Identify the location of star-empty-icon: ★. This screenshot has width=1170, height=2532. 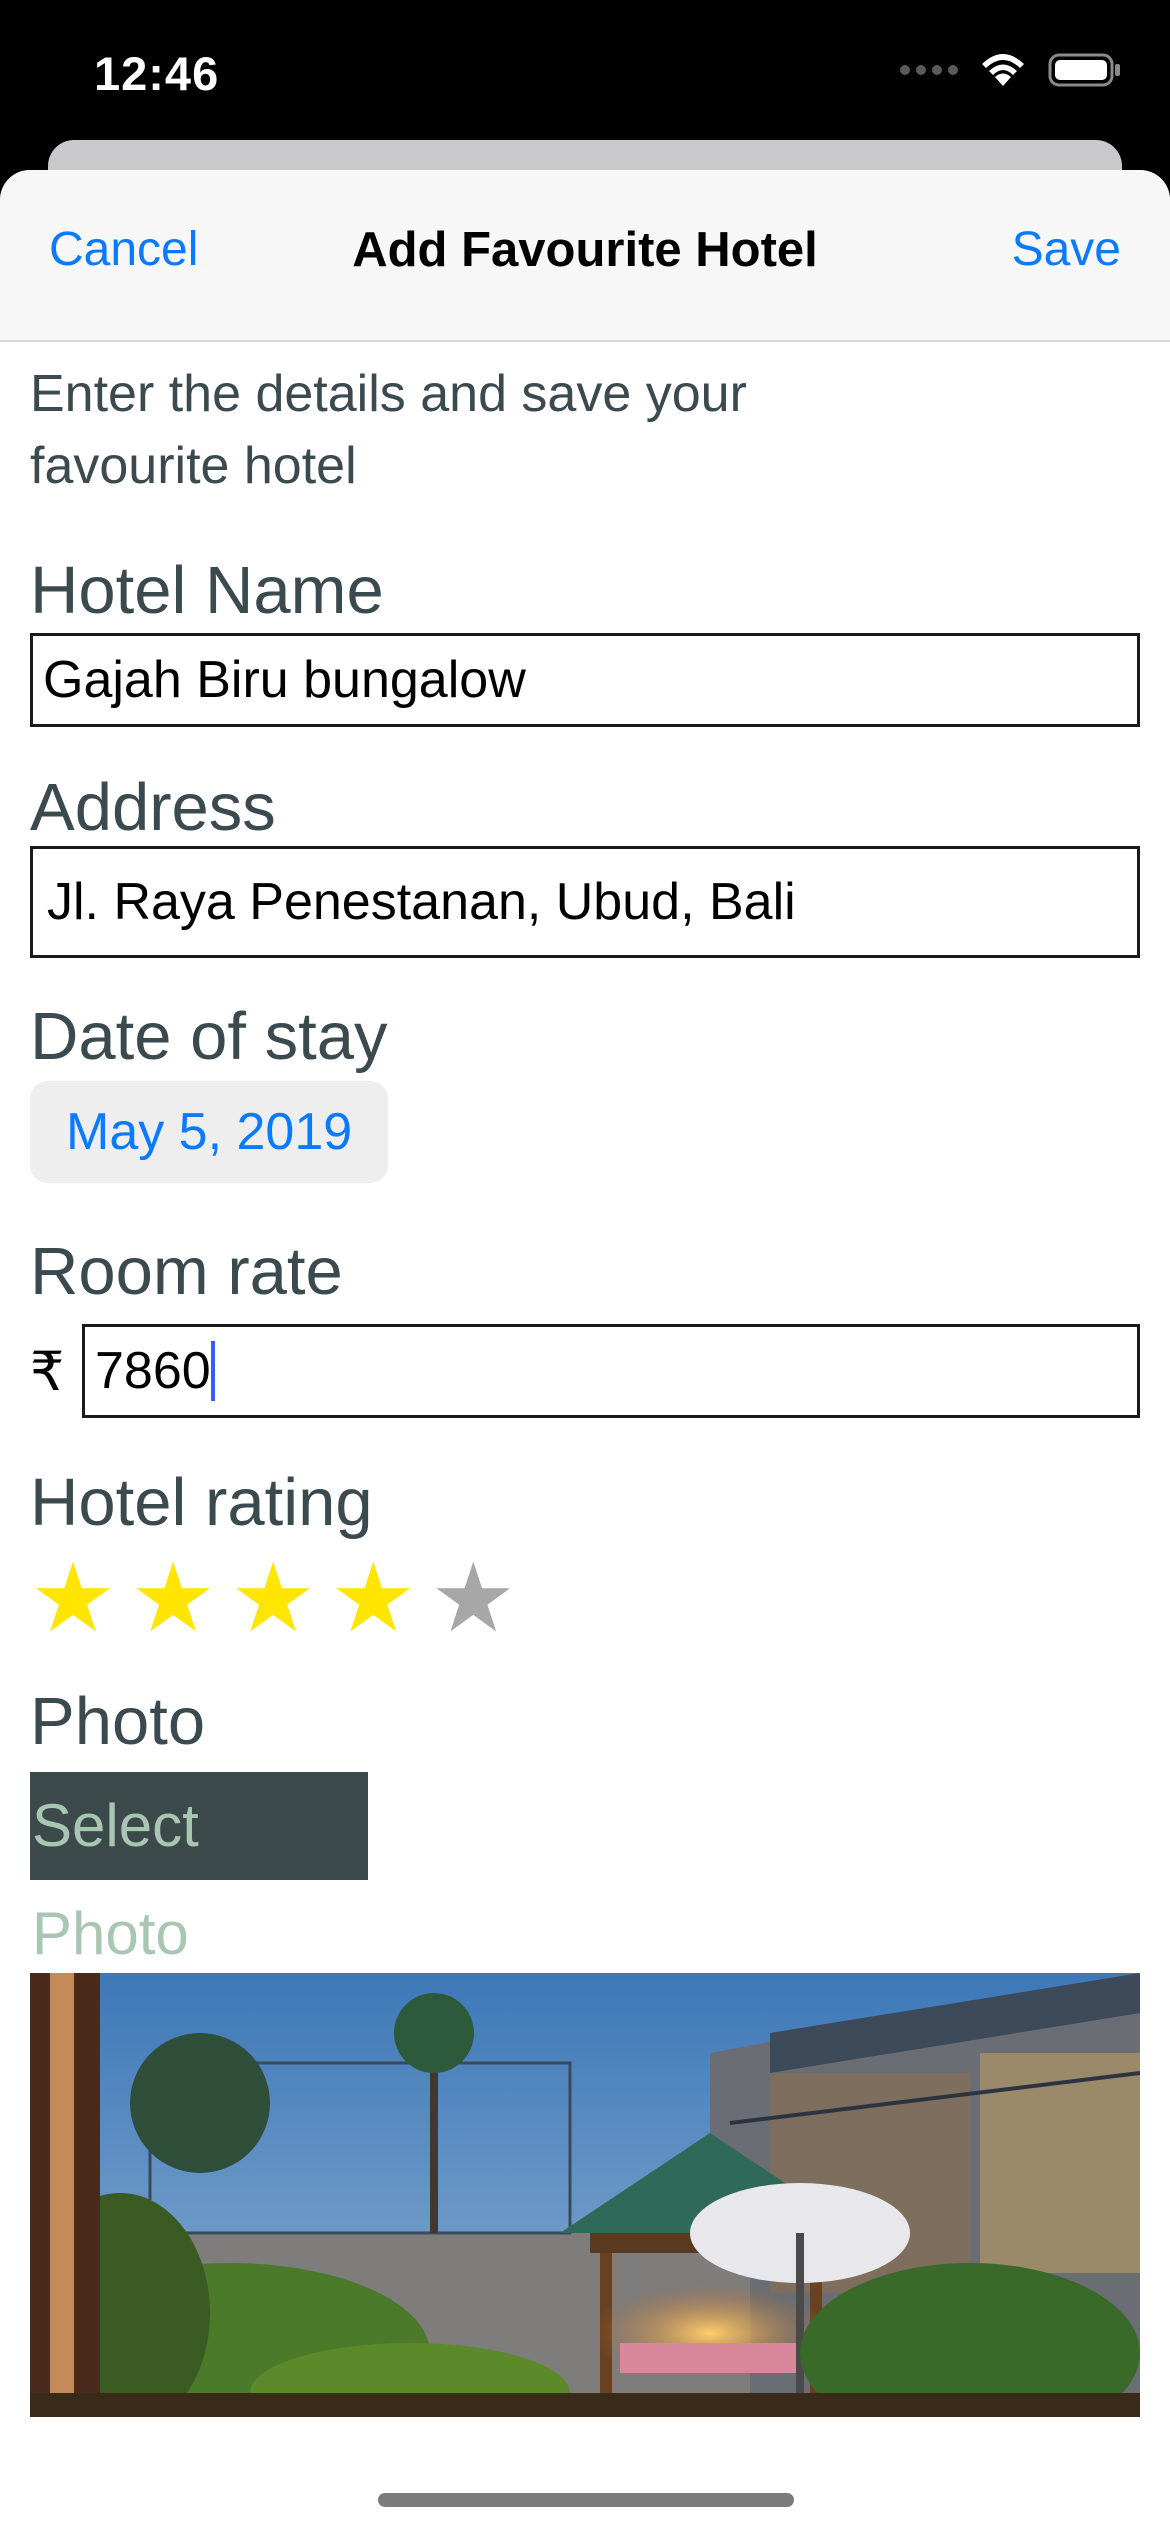
(473, 1599).